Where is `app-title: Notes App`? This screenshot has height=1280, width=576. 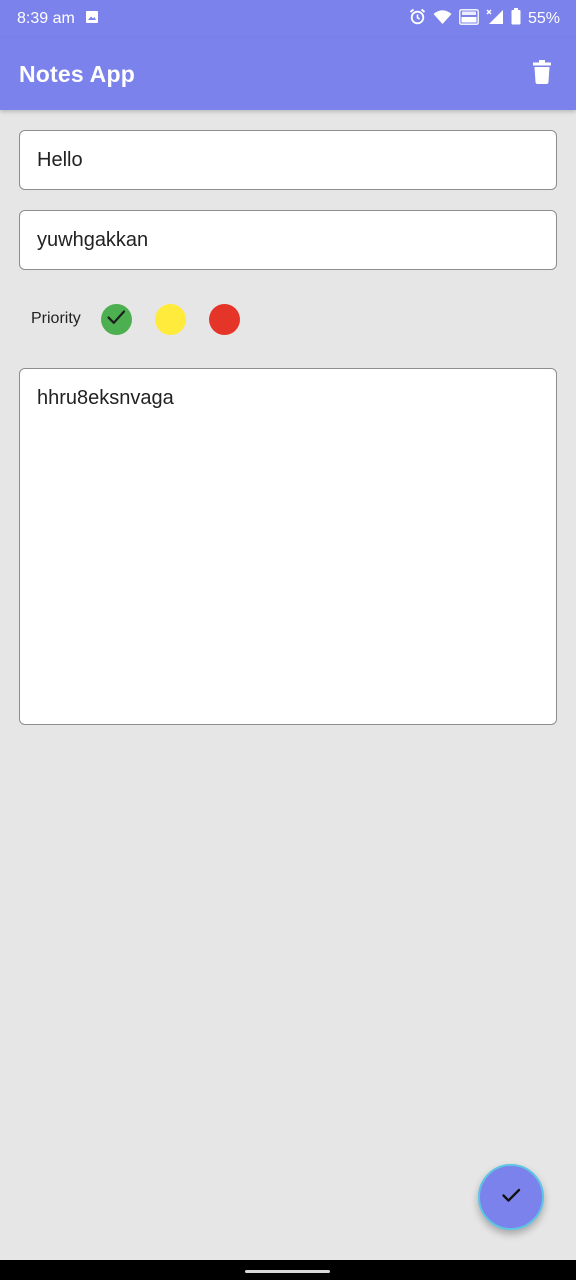
app-title: Notes App is located at coordinates (77, 73).